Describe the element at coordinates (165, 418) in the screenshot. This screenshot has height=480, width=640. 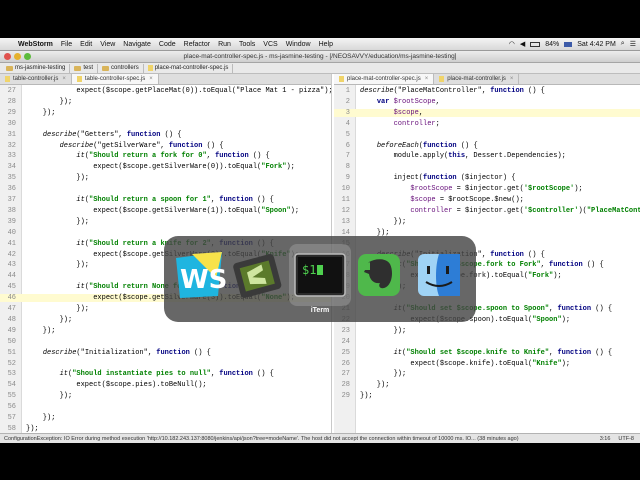
I see `code-line: 57 });` at that location.